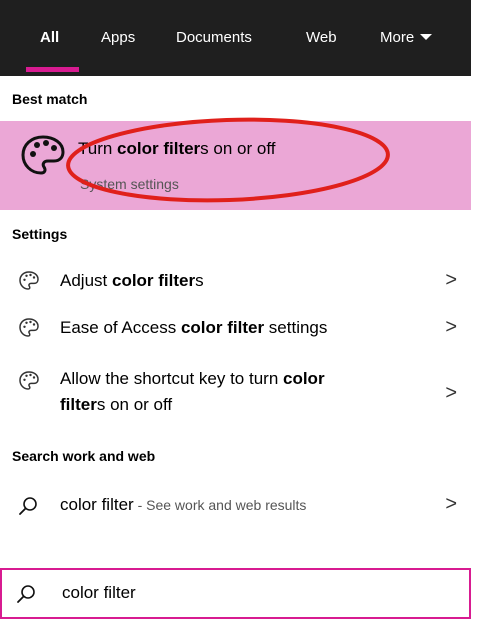  What do you see at coordinates (50, 99) in the screenshot?
I see `best-match-heading: Best match` at bounding box center [50, 99].